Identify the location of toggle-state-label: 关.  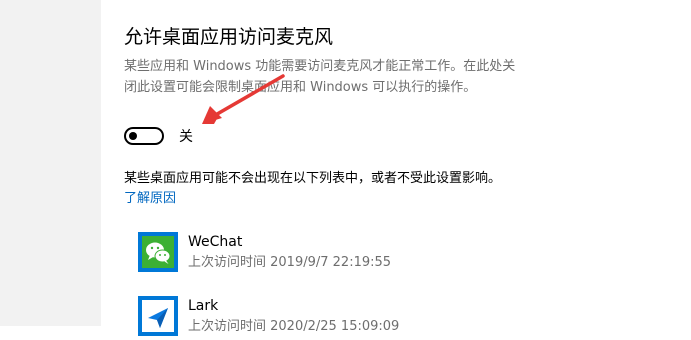
(186, 137).